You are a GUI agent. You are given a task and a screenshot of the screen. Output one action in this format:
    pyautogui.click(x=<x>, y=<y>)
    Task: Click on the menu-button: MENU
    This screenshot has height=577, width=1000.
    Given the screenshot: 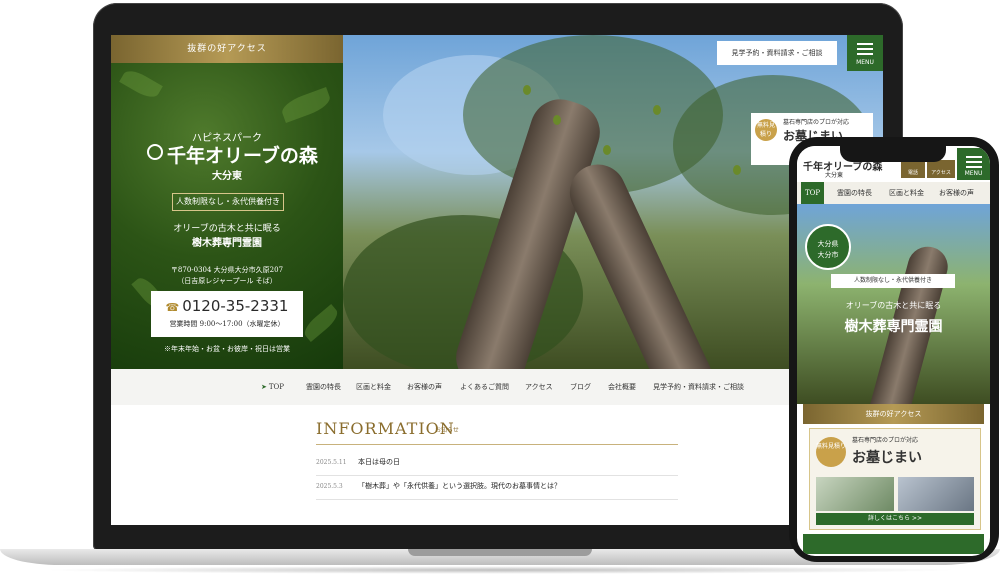 What is the action you would take?
    pyautogui.click(x=865, y=53)
    